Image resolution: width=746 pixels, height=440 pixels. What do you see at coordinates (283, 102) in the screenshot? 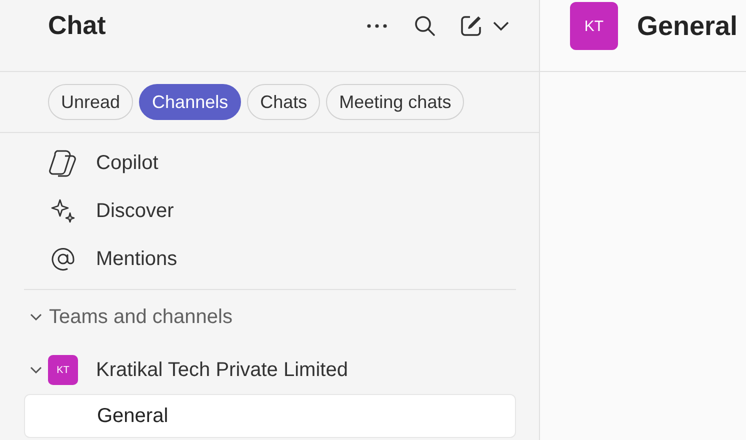
I see `filter-tab: Chats` at bounding box center [283, 102].